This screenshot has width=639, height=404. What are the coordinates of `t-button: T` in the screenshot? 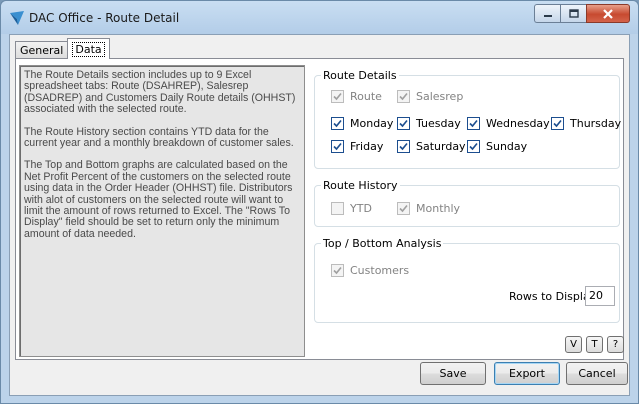 It's located at (594, 344).